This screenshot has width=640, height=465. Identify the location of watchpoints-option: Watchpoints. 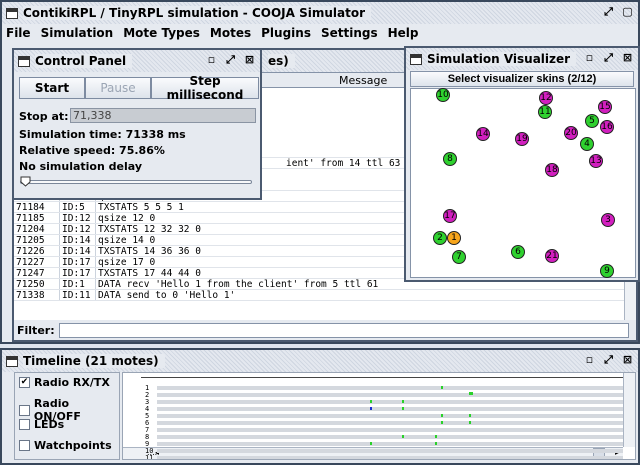
(65, 445).